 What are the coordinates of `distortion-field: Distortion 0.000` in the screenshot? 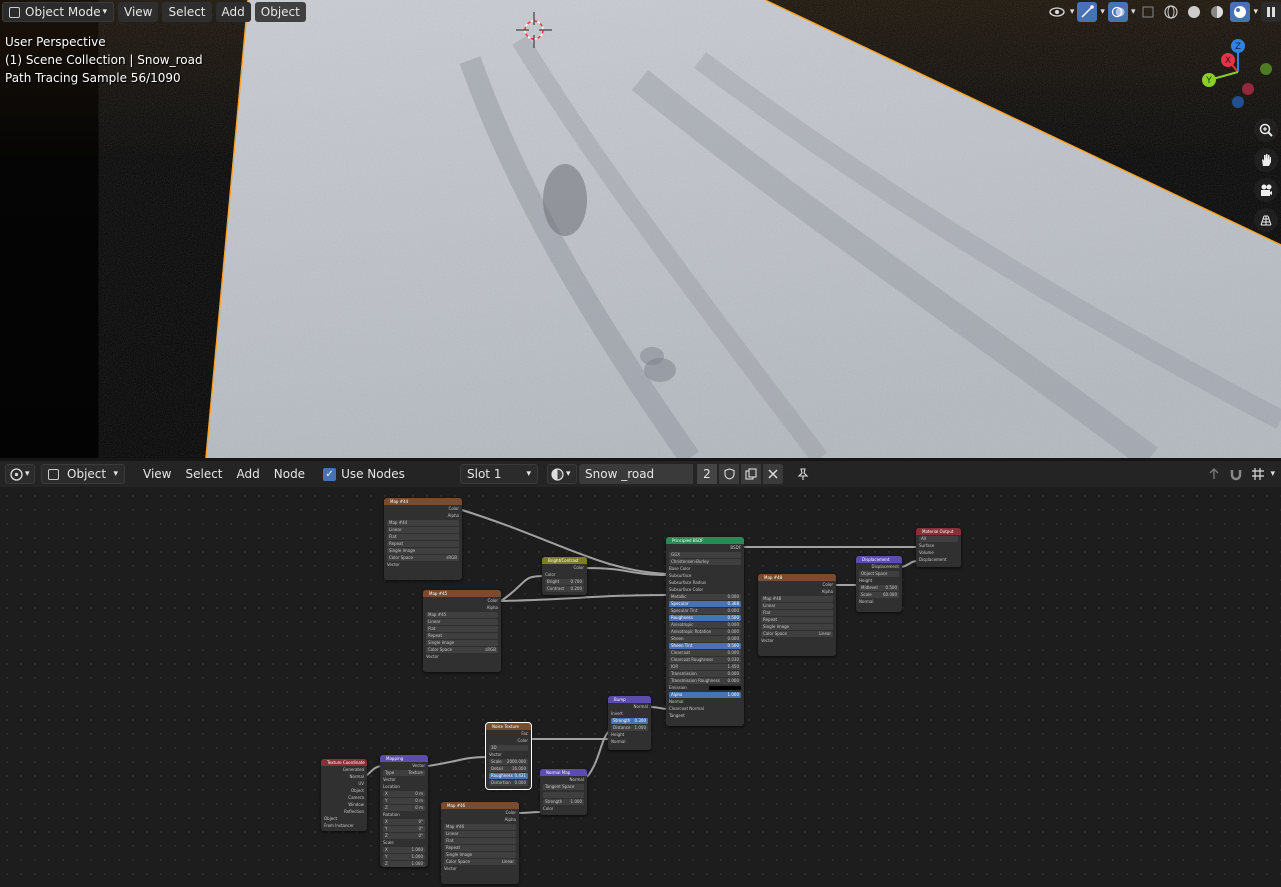 It's located at (508, 783).